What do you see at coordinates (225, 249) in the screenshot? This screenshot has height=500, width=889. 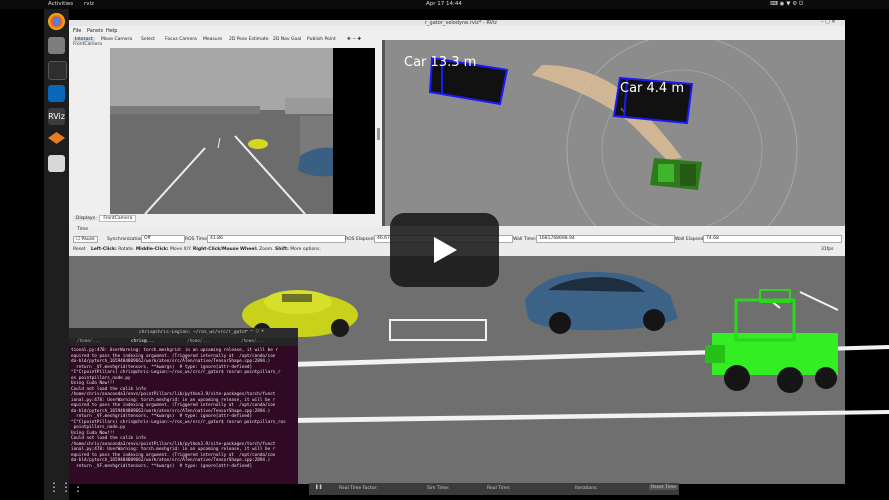 I see `hint-right-click: Right-Click/Mouse Wheel:` at bounding box center [225, 249].